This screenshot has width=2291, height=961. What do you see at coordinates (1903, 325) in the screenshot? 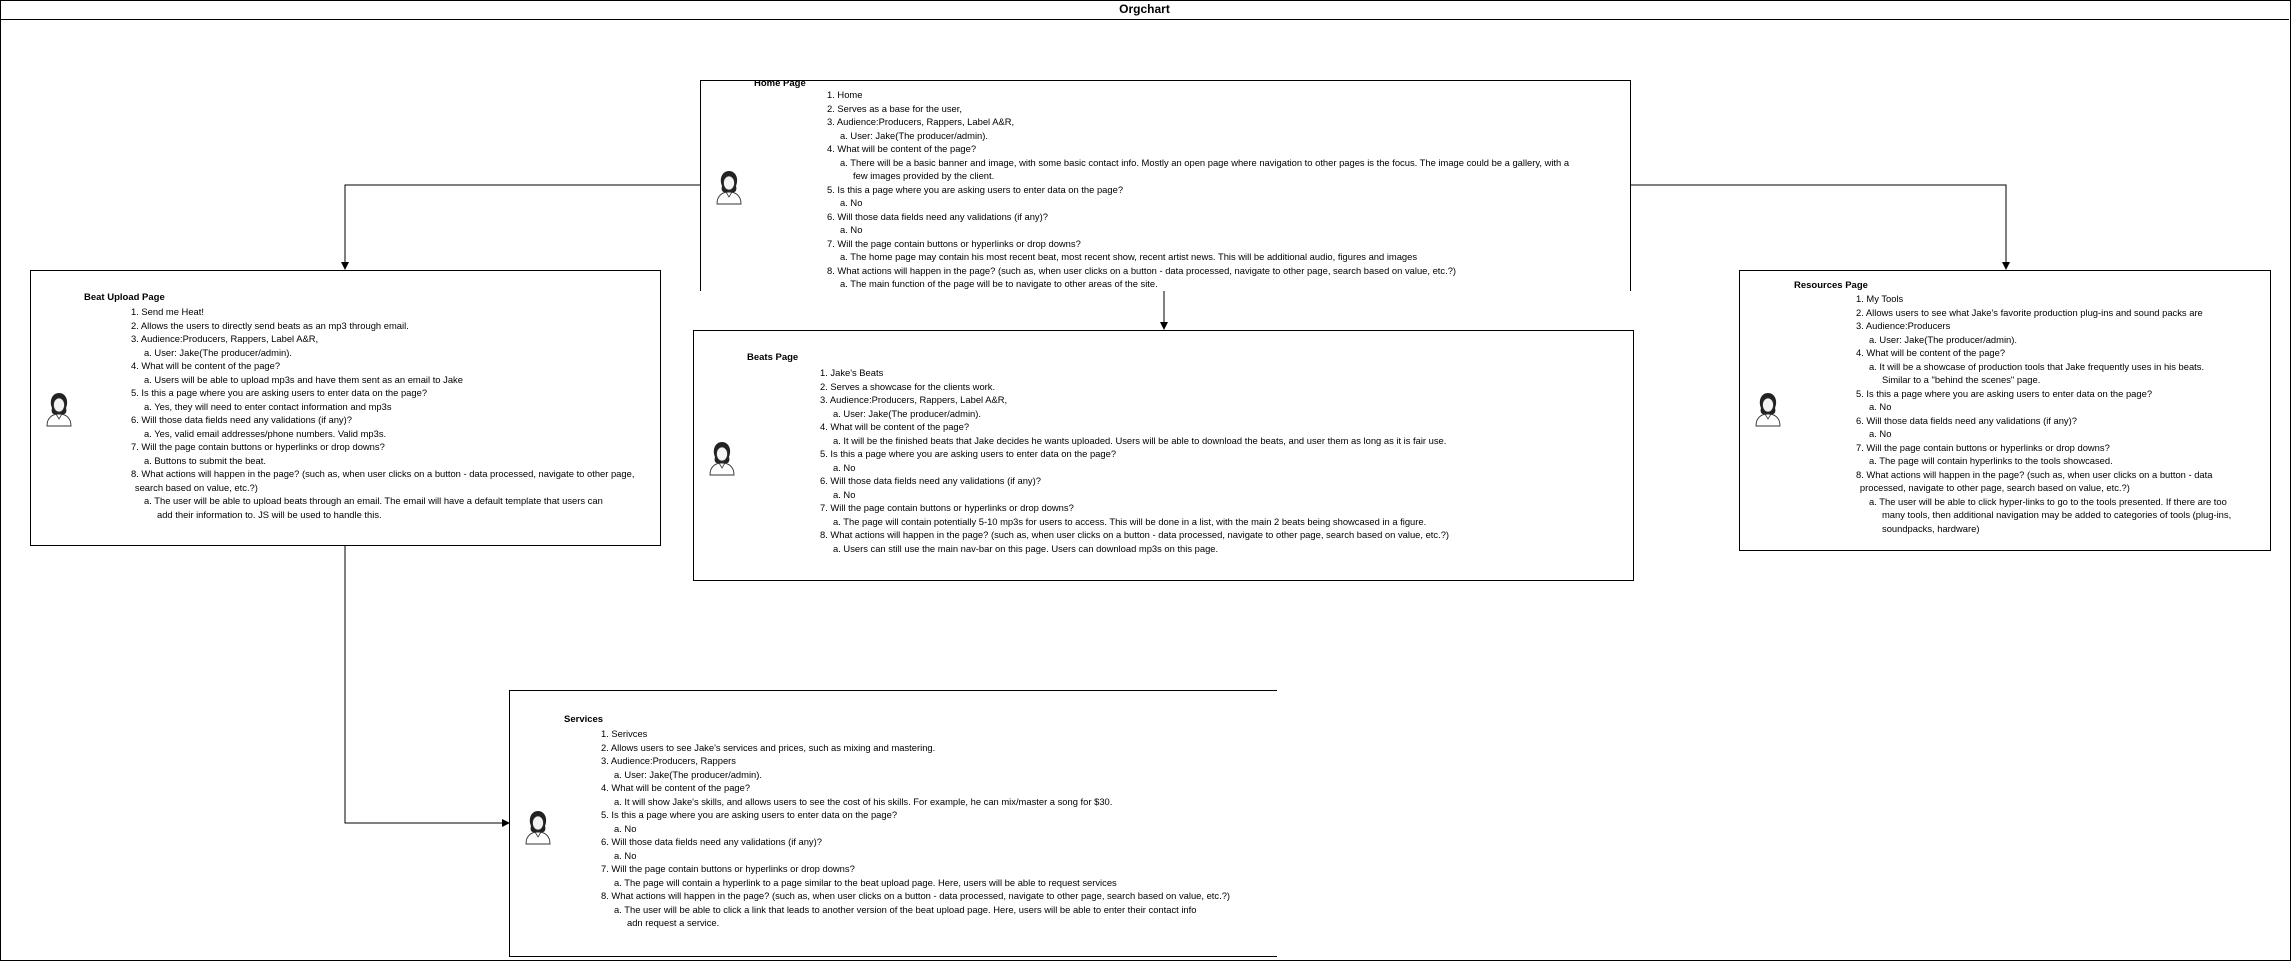
I see `node-text-line: 3. Audience:Producers` at bounding box center [1903, 325].